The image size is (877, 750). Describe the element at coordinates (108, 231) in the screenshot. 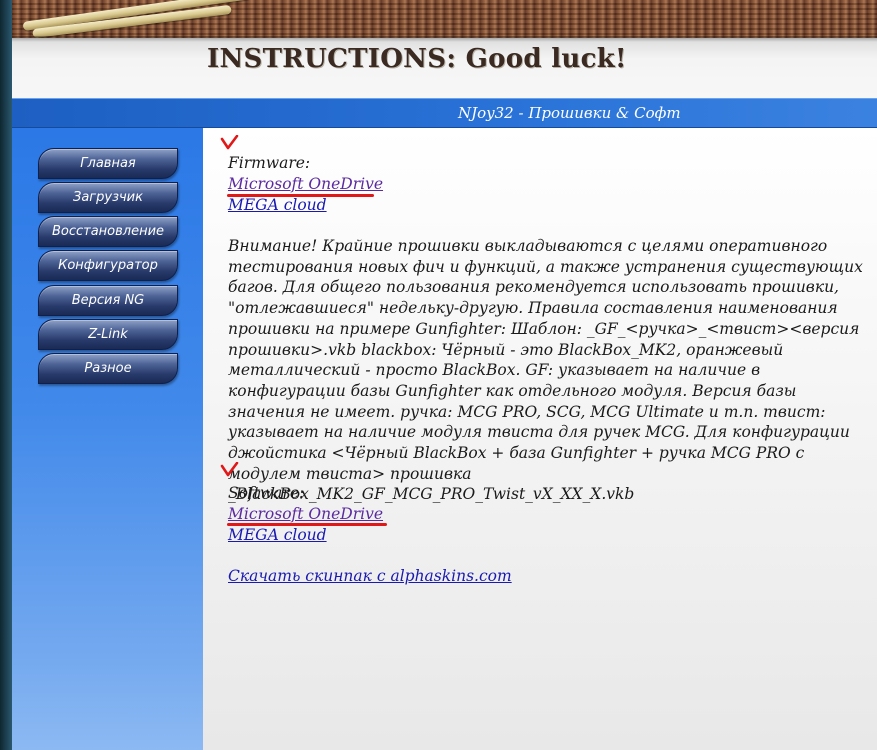

I see `nav-button-recovery: Восстановление` at that location.